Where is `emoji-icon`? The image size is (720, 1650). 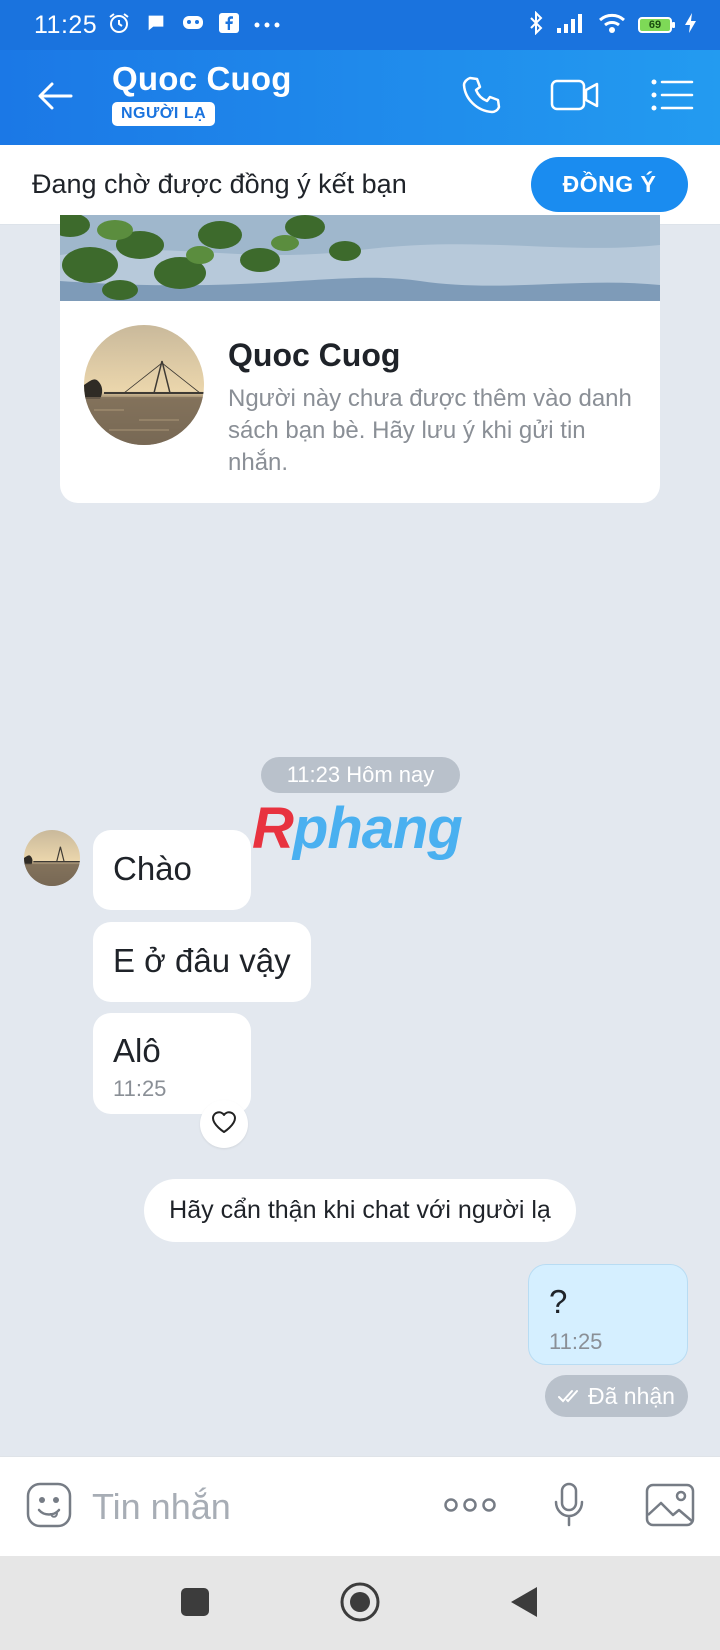
emoji-icon is located at coordinates (49, 1507).